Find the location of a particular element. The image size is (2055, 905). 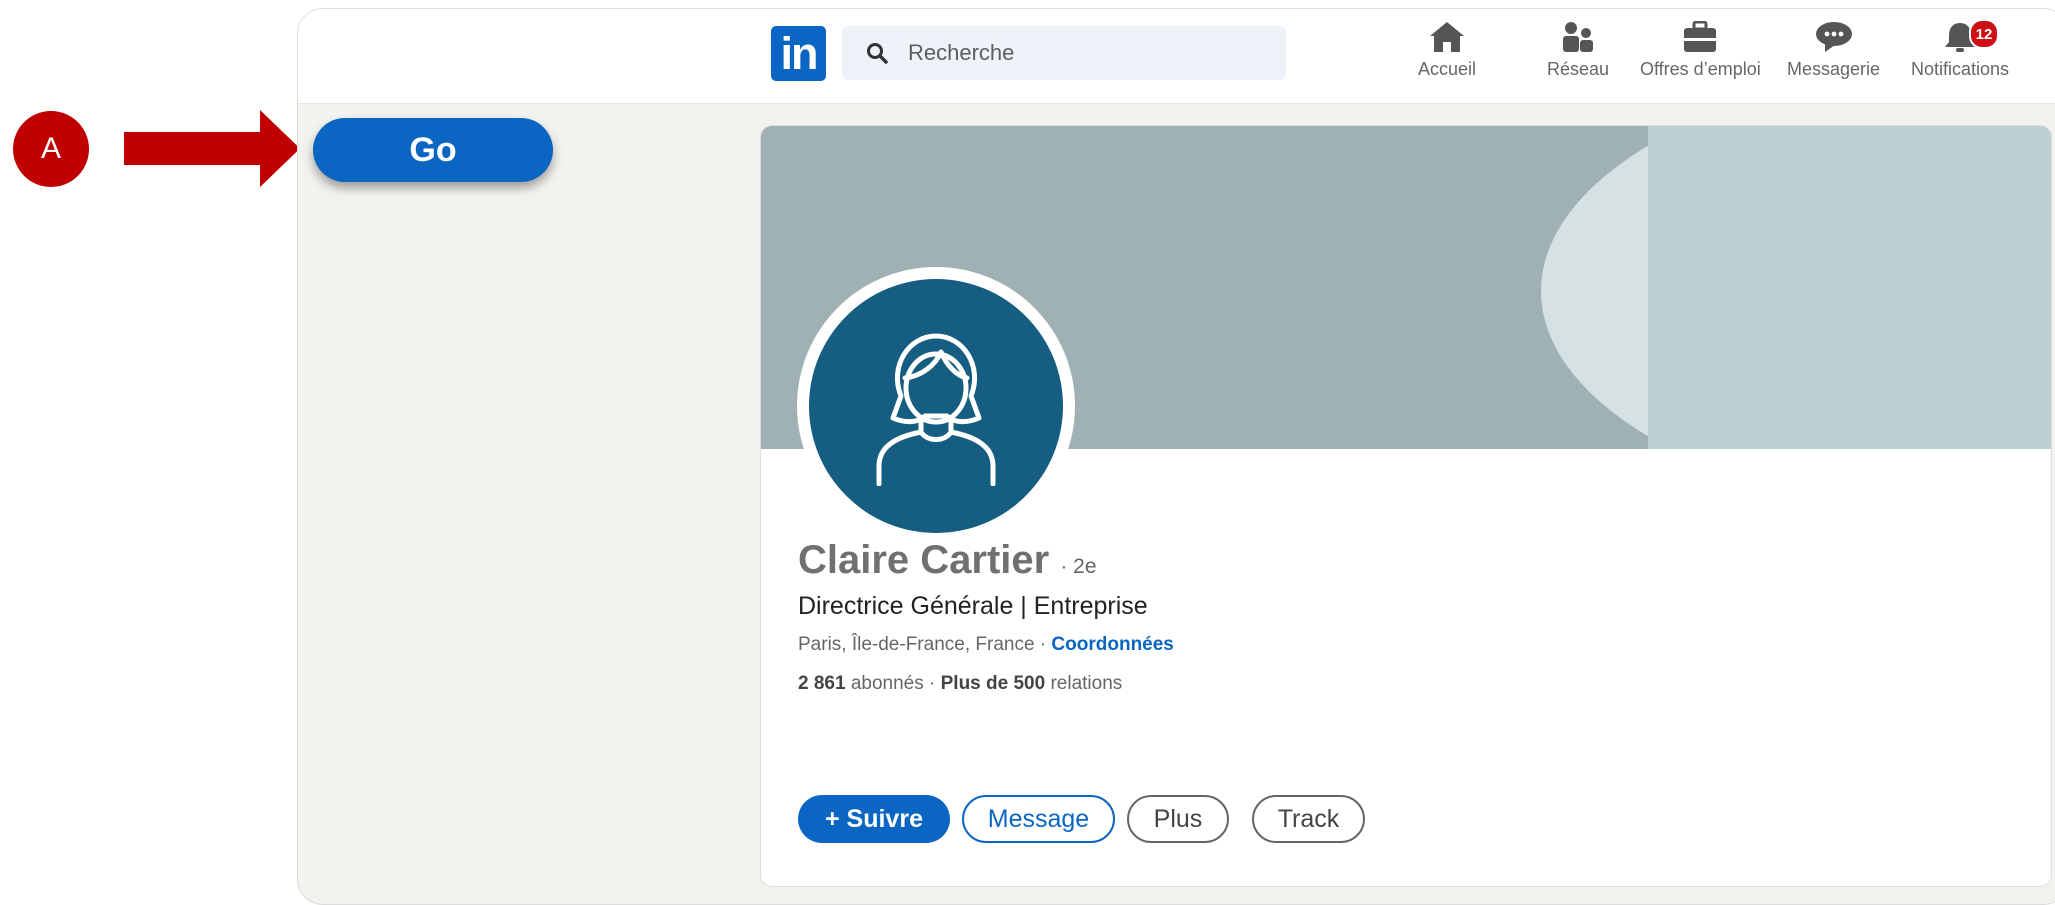

nav-messaging: Messagerie is located at coordinates (1833, 50).